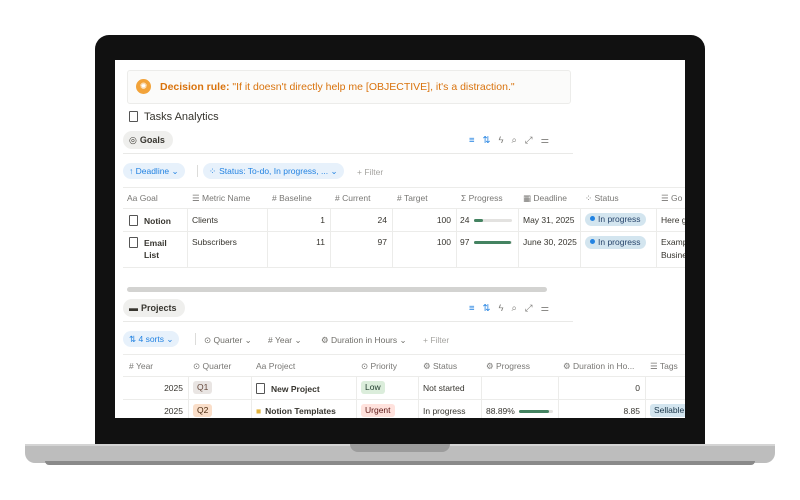 This screenshot has height=500, width=800. Describe the element at coordinates (482, 198) in the screenshot. I see `col-progress: Σ Progress` at that location.